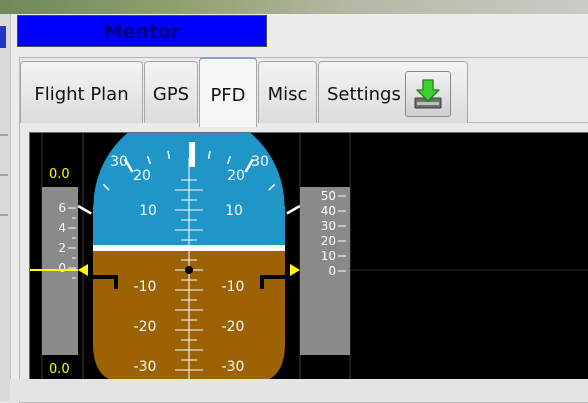 This screenshot has width=588, height=403. I want to click on tab-label: PFD, so click(228, 95).